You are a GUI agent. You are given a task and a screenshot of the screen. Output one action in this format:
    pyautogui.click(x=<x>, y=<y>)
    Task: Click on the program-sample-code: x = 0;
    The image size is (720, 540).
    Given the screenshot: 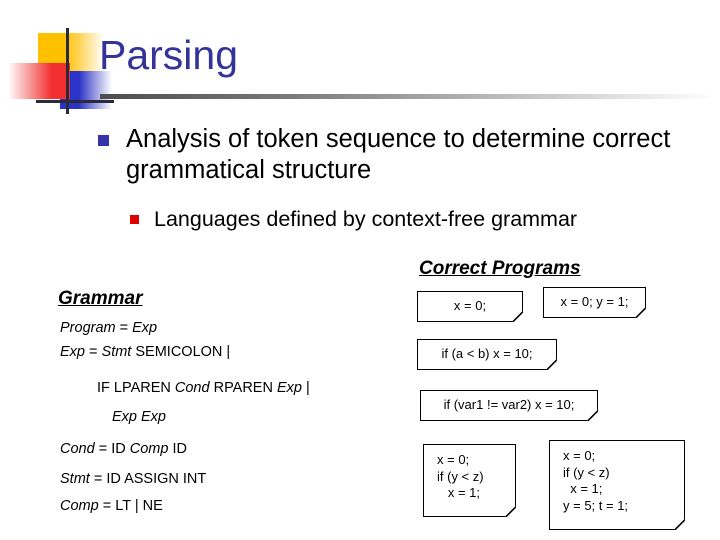 What is the action you would take?
    pyautogui.click(x=470, y=306)
    